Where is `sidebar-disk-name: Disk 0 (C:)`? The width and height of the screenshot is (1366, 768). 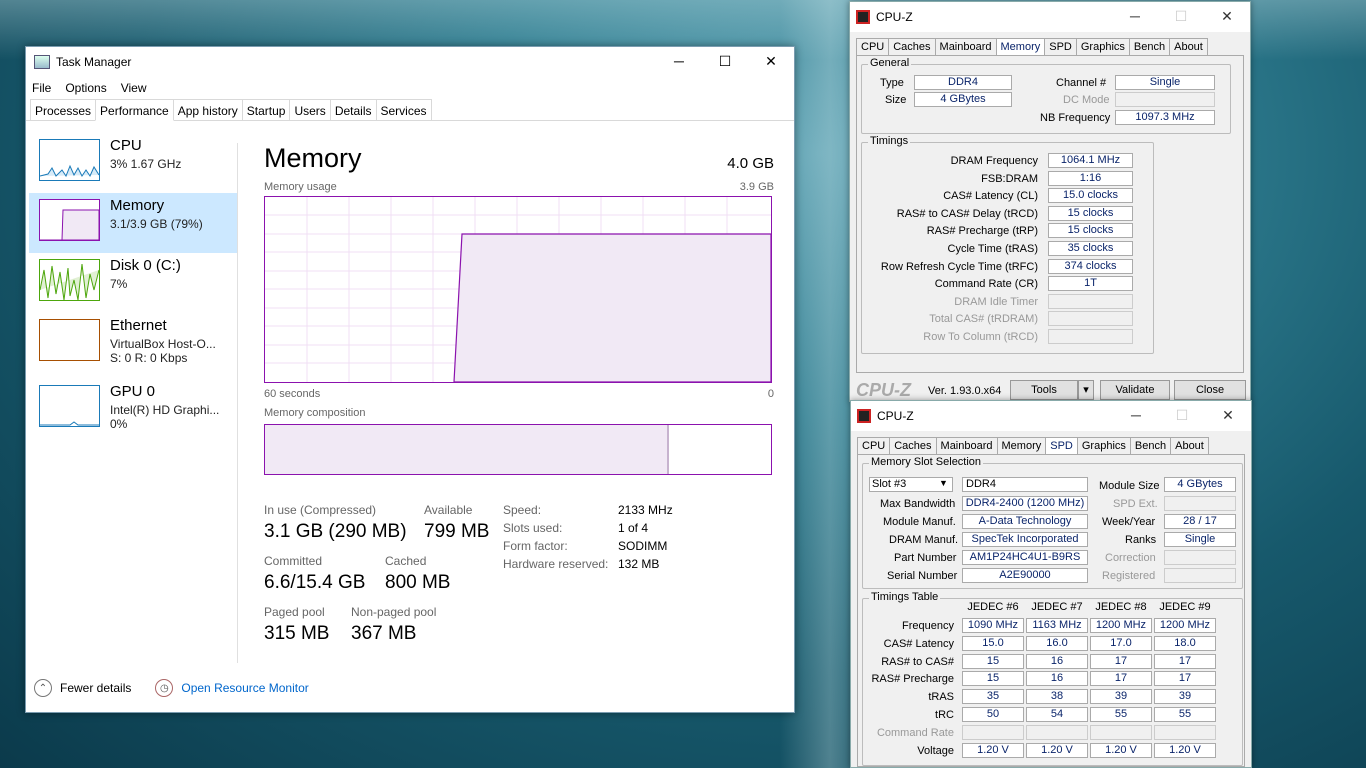
sidebar-disk-name: Disk 0 (C:) is located at coordinates (145, 265).